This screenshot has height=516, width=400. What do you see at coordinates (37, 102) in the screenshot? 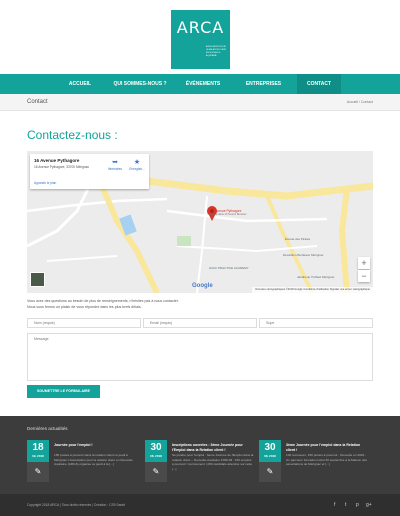
I see `page-title: Contact` at bounding box center [37, 102].